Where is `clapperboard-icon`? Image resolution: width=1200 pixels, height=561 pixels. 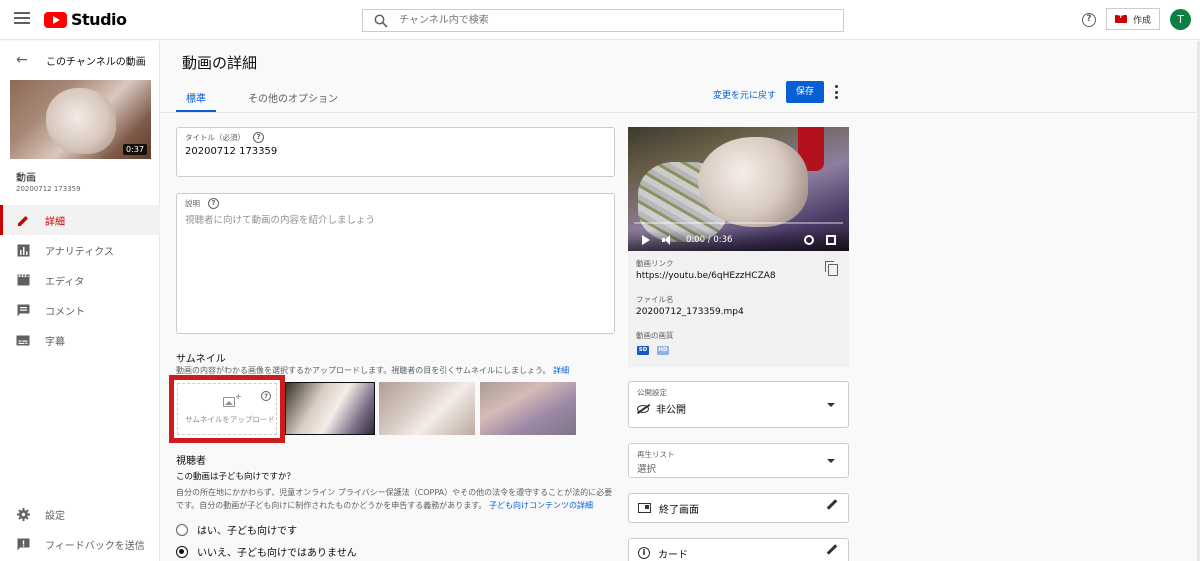
clapperboard-icon is located at coordinates (23, 280).